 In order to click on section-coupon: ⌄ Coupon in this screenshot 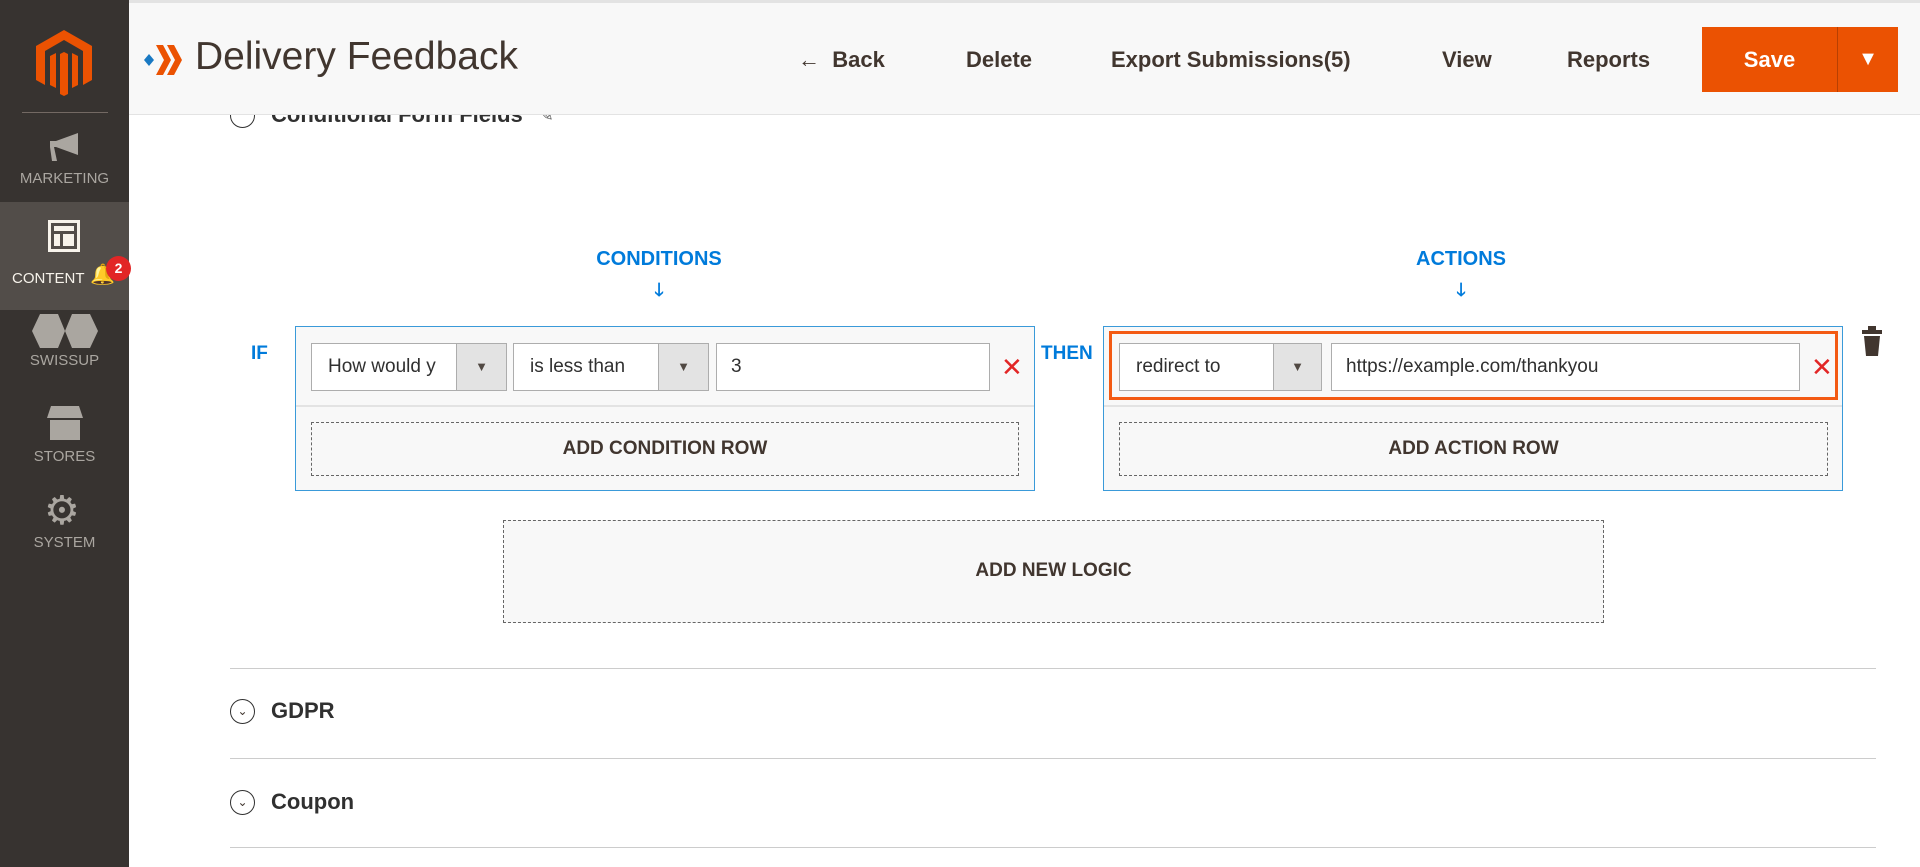, I will do `click(292, 802)`.